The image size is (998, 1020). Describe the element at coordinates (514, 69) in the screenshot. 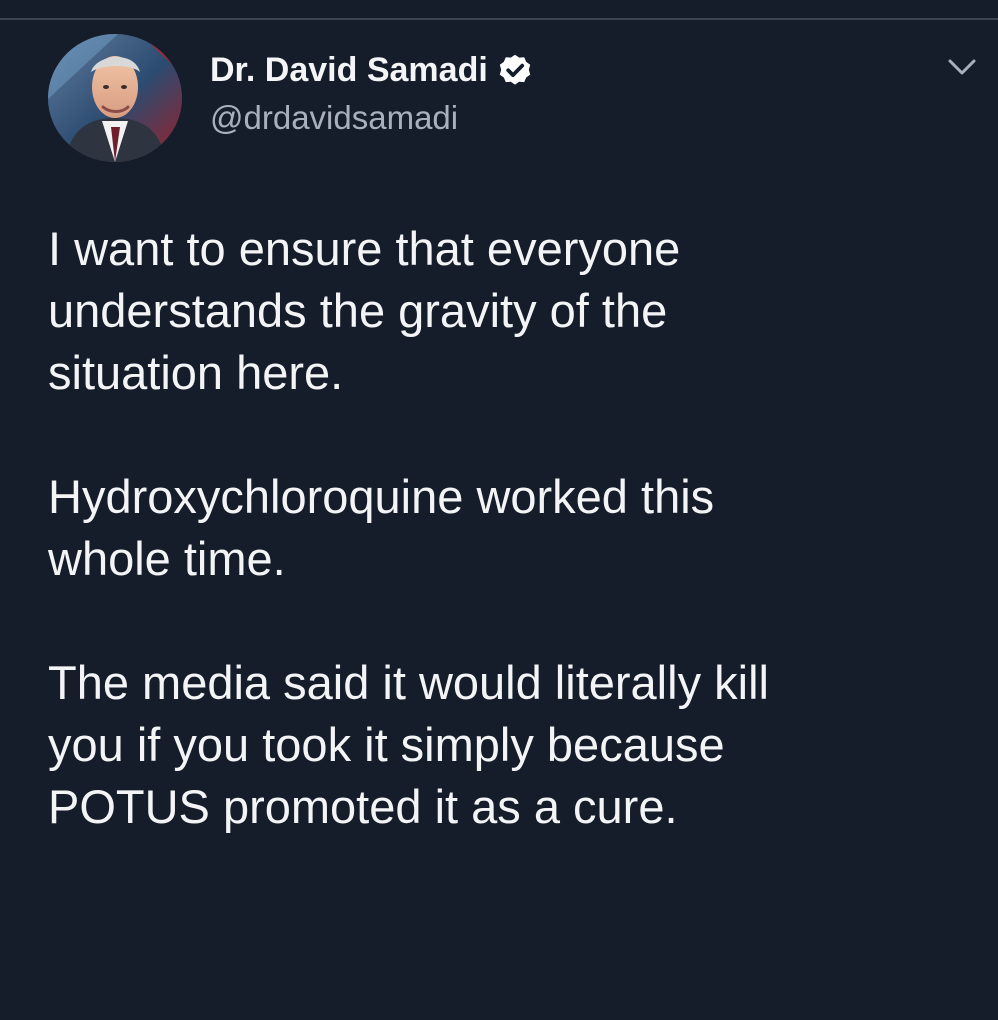

I see `verified-badge-icon` at that location.